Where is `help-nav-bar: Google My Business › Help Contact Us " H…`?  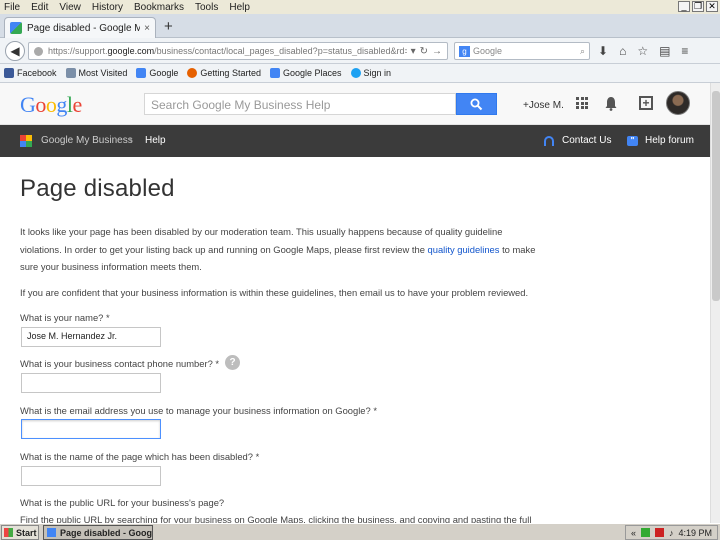
help-nav-bar: Google My Business › Help Contact Us " H… is located at coordinates (355, 141).